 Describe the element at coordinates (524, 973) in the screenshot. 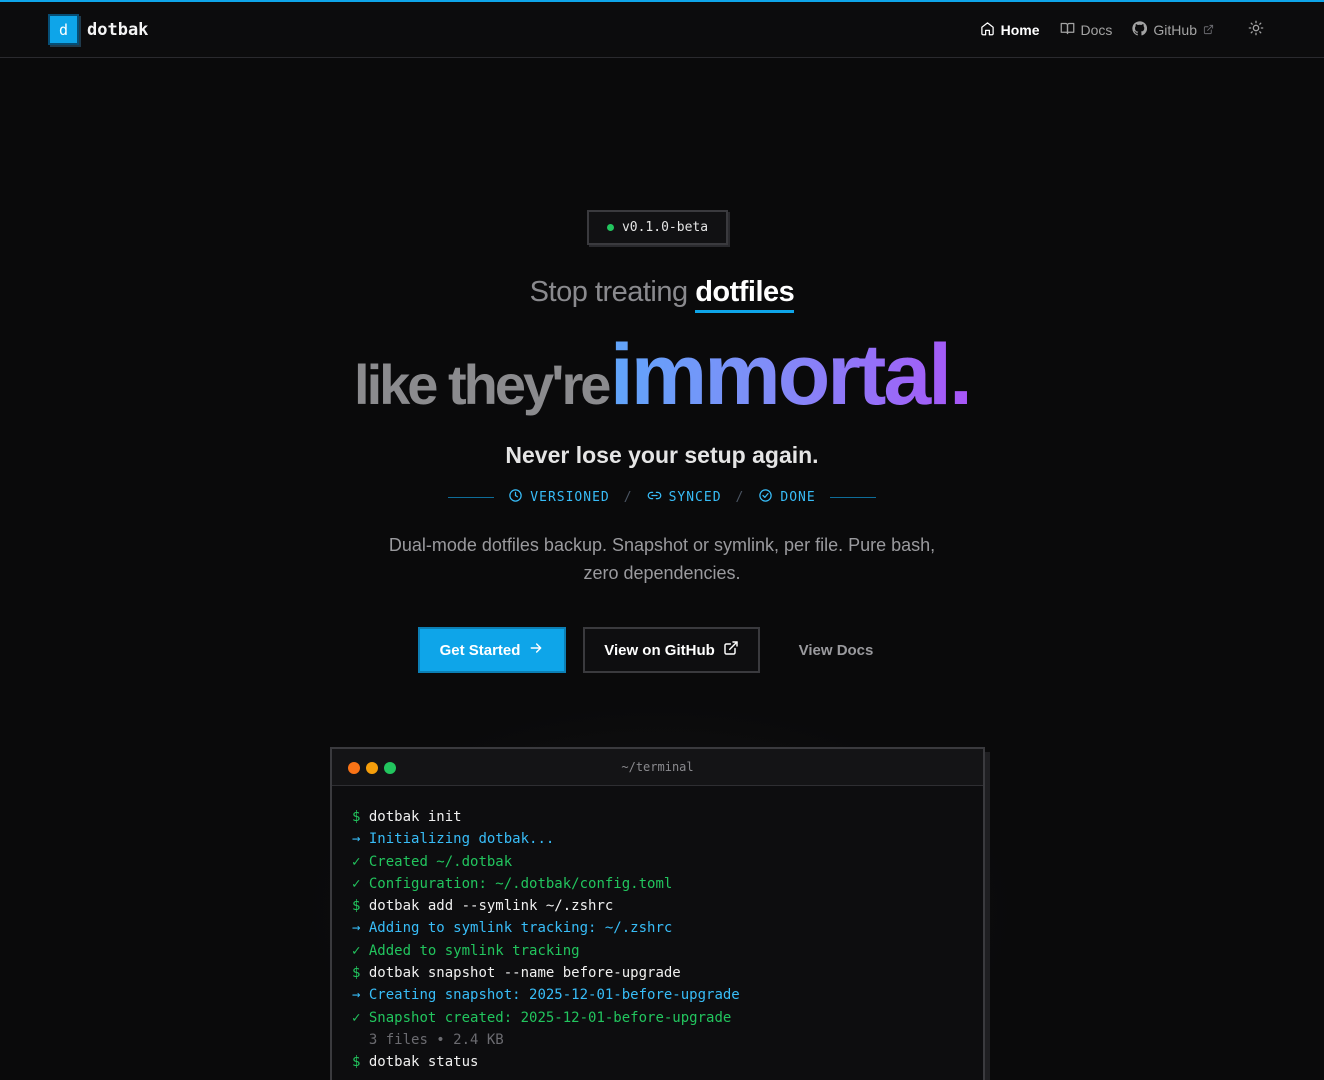

I see `terminal-line-text: dotbak snapshot --name before-upgrade` at that location.